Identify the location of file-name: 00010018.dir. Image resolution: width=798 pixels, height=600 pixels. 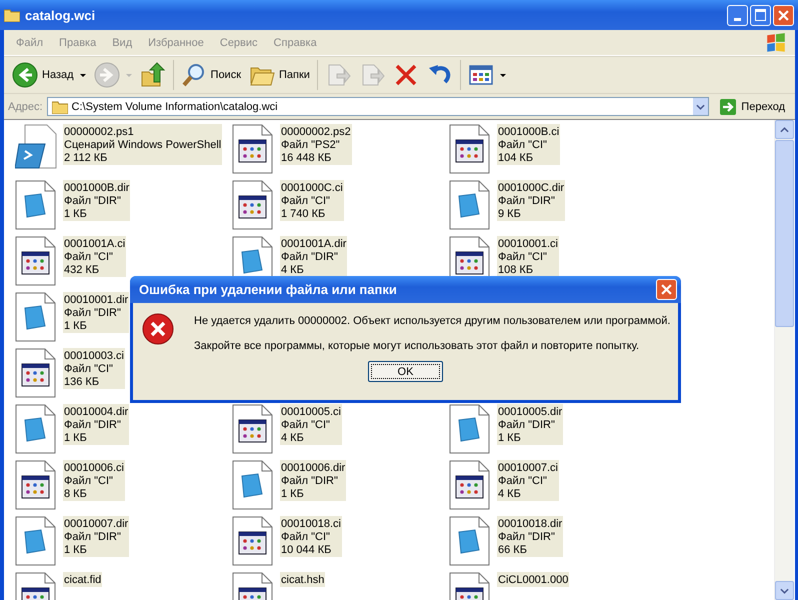
(530, 524).